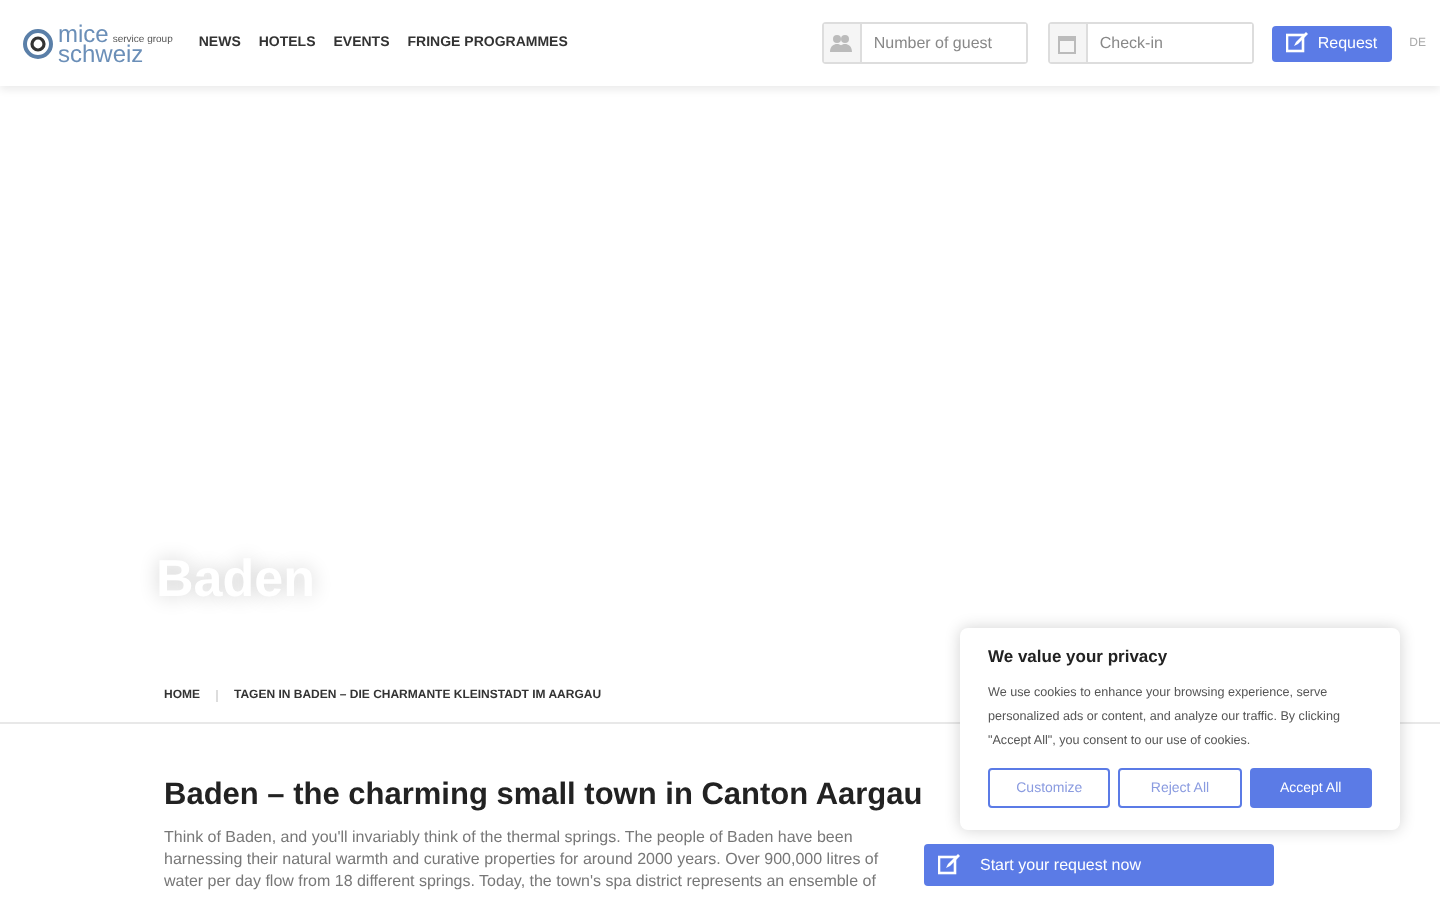  Describe the element at coordinates (83, 33) in the screenshot. I see `logo-word: mice` at that location.